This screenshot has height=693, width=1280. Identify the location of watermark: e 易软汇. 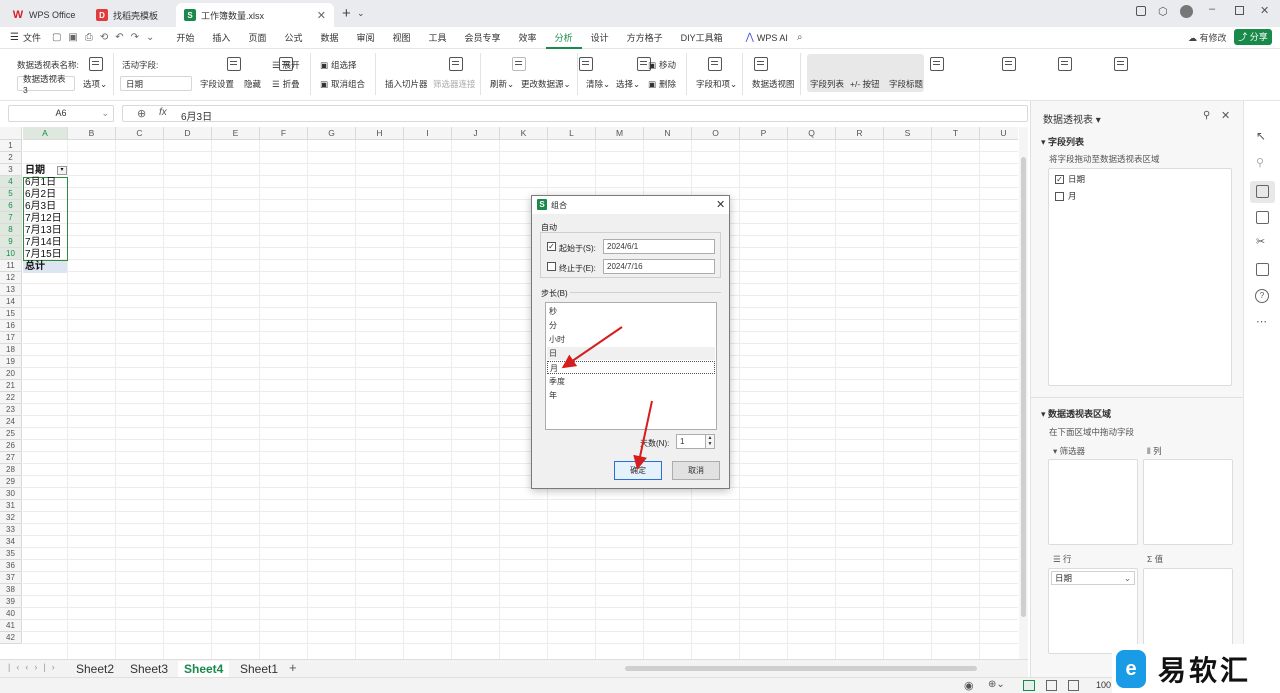
(1196, 668).